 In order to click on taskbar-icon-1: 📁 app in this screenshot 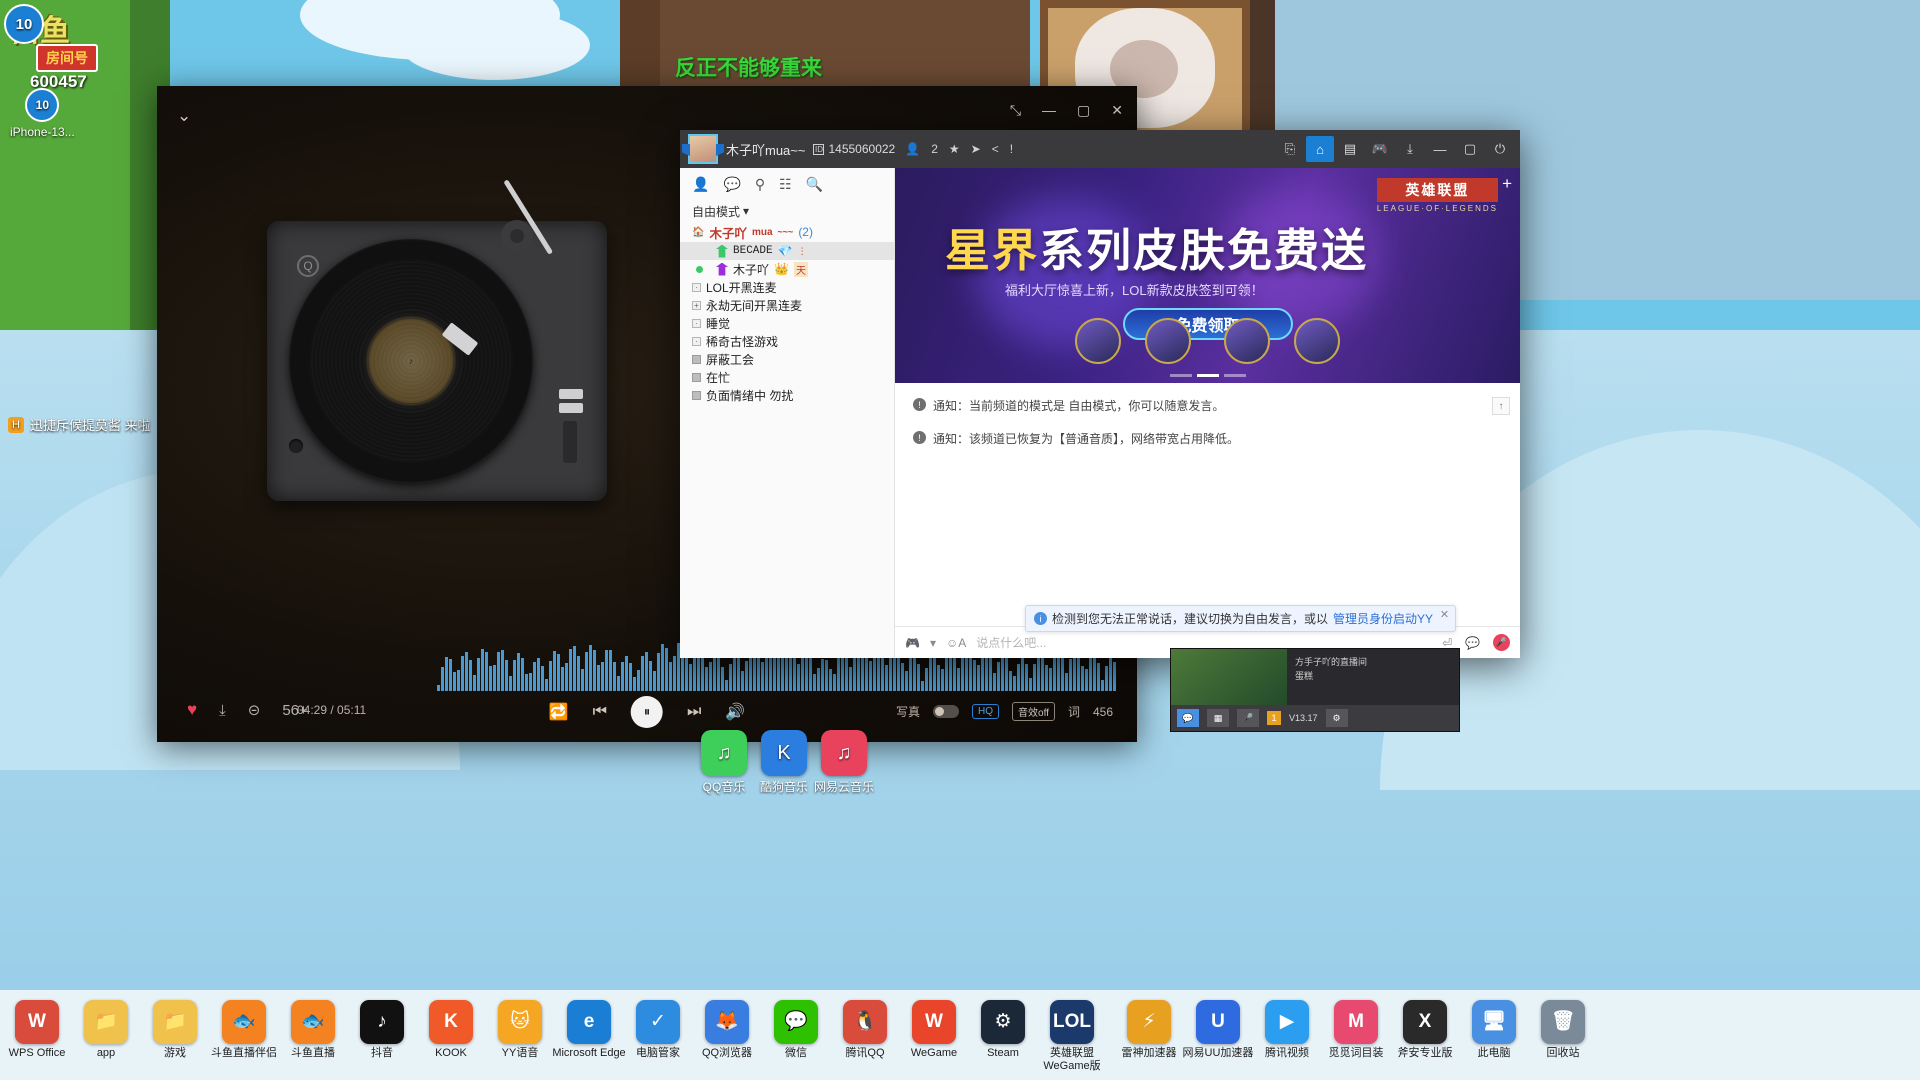, I will do `click(106, 1030)`.